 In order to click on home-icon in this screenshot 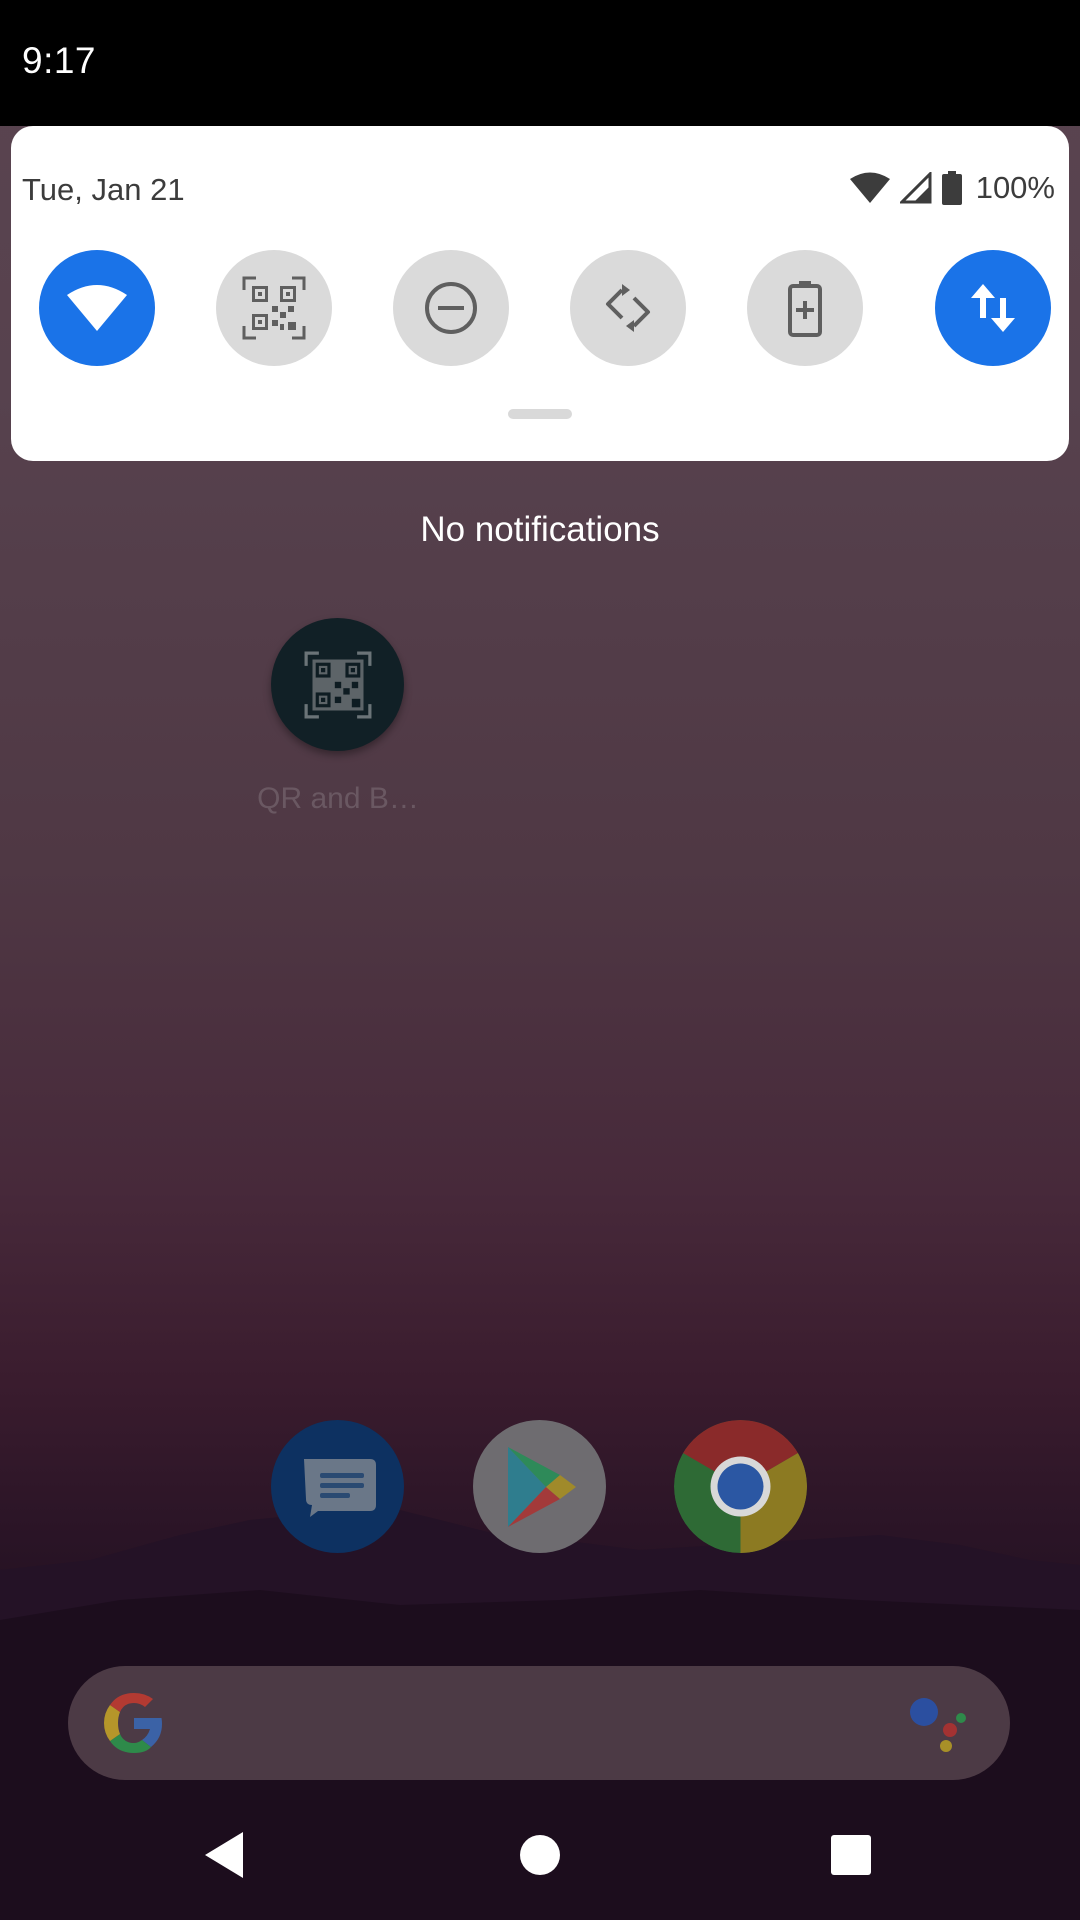, I will do `click(540, 1855)`.